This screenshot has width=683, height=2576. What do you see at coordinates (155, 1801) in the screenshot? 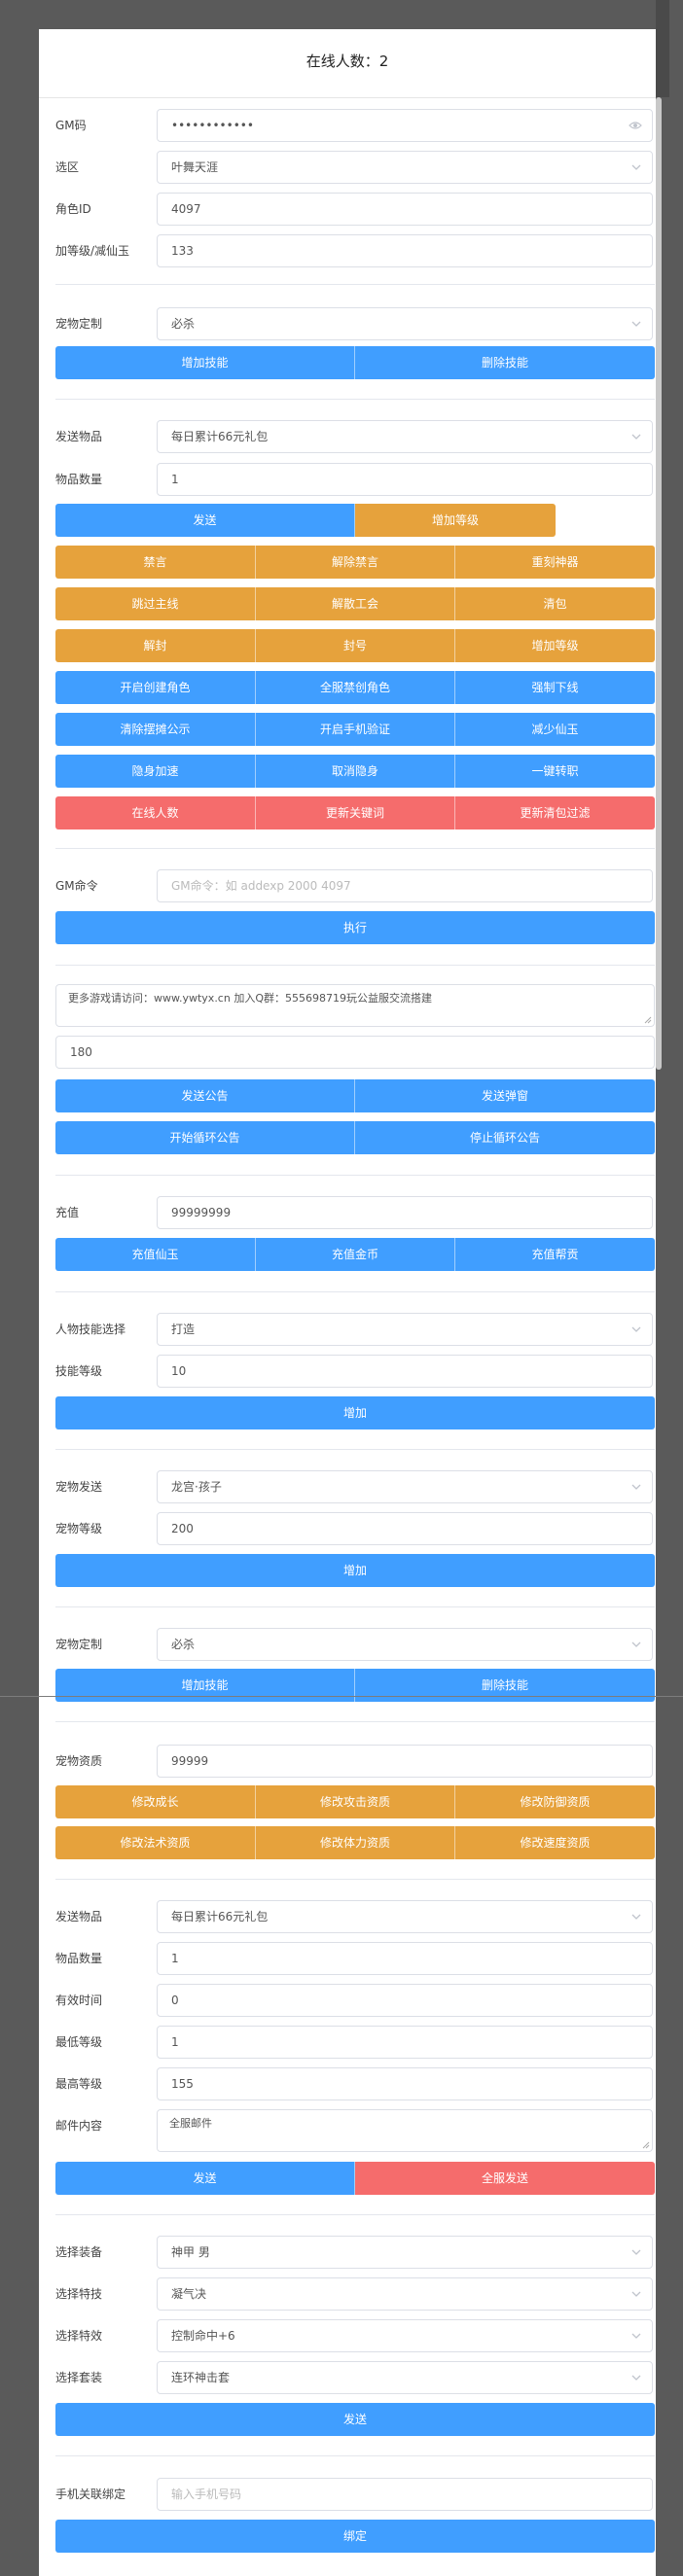
I see `modify-growth-button: 修改成长` at bounding box center [155, 1801].